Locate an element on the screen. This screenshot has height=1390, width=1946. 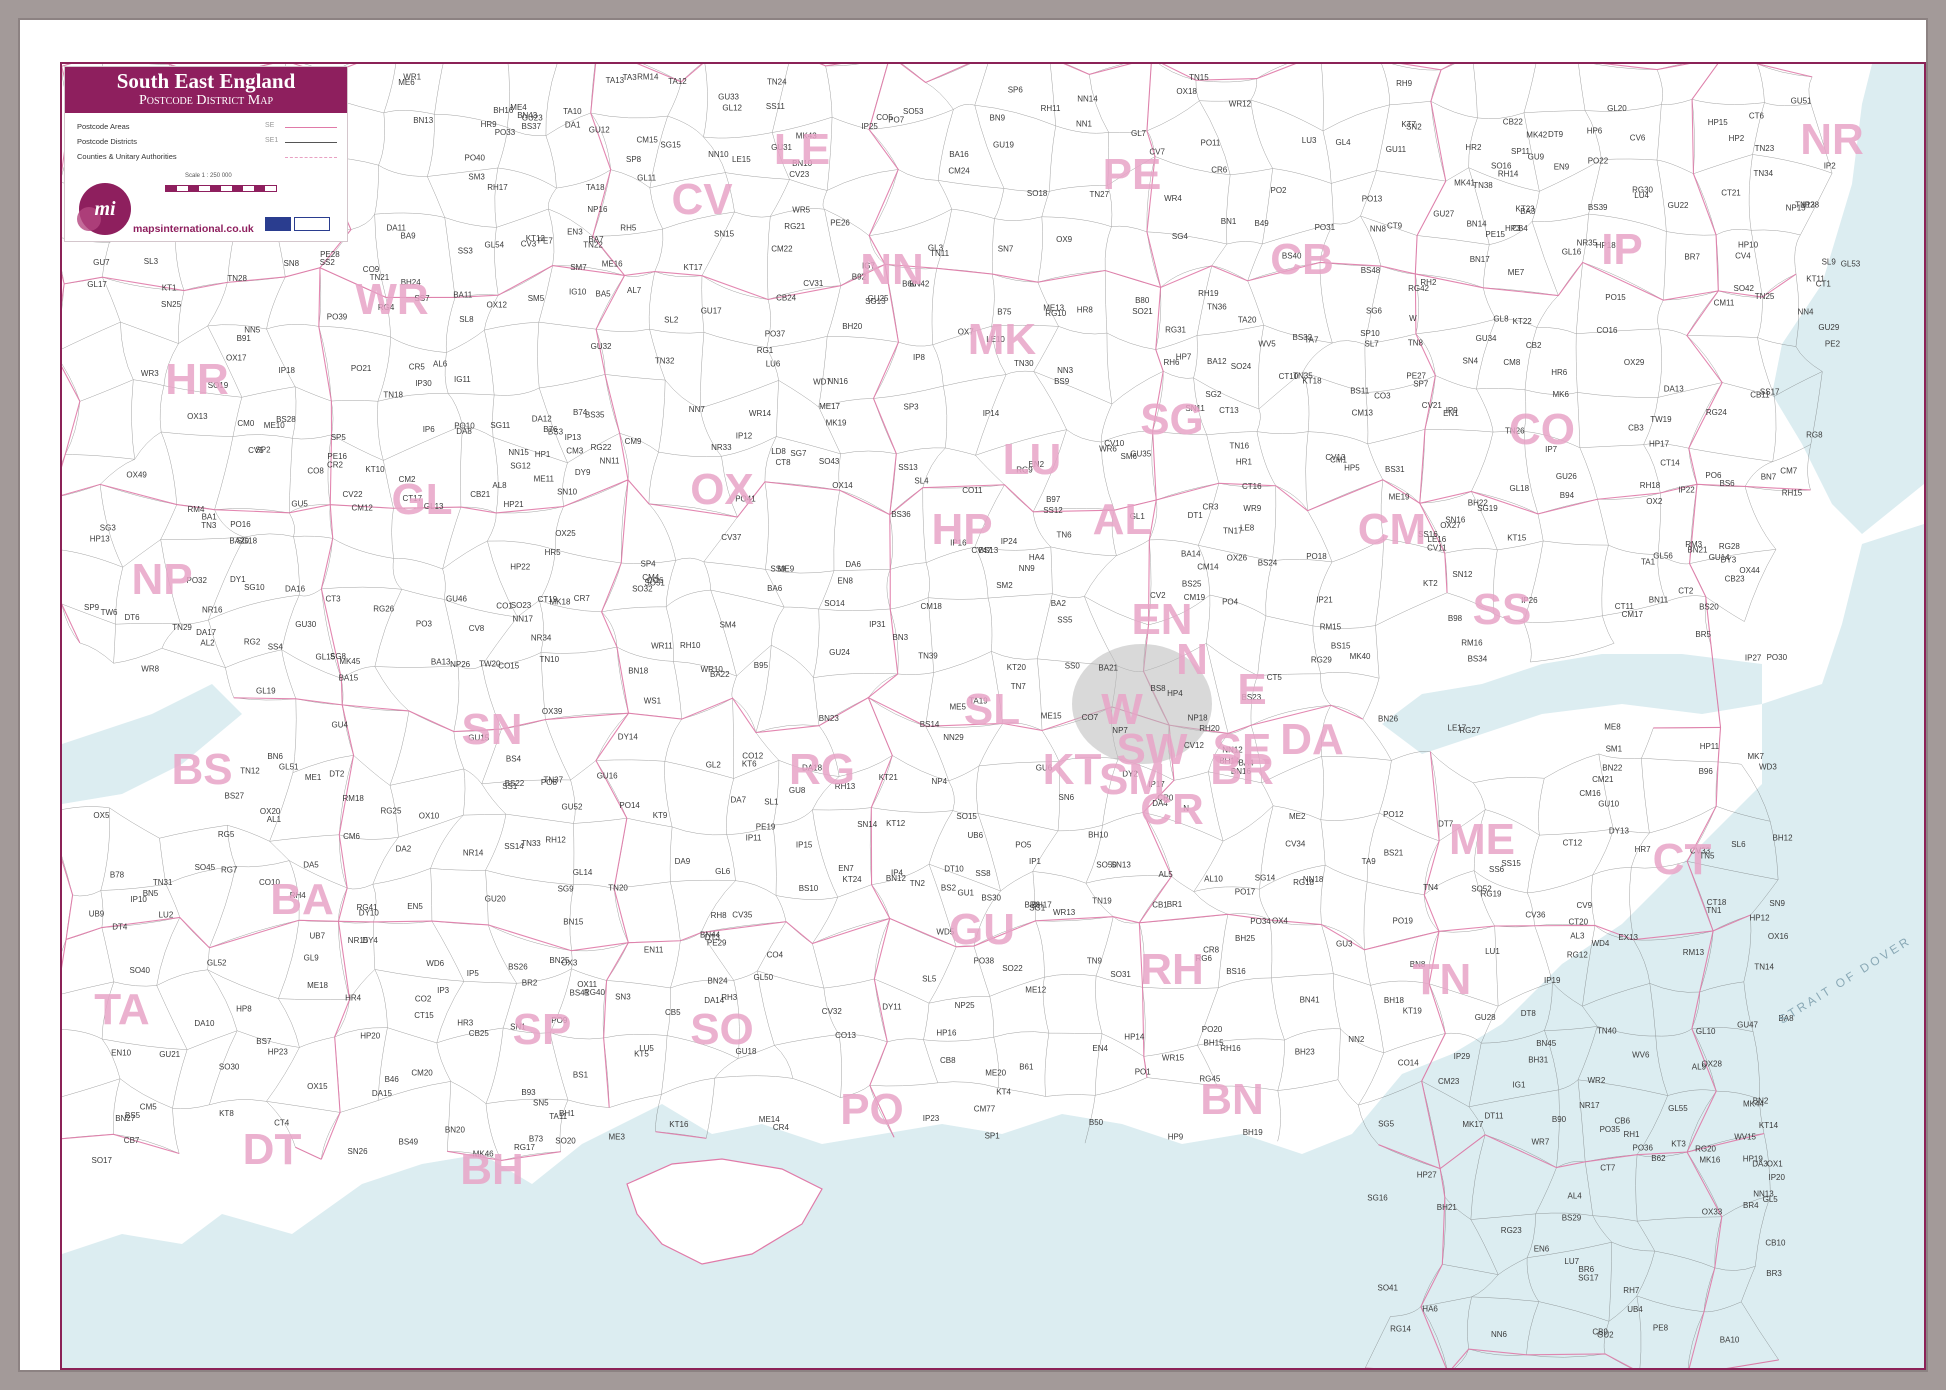
district-label: BN17 is located at coordinates (1480, 259).